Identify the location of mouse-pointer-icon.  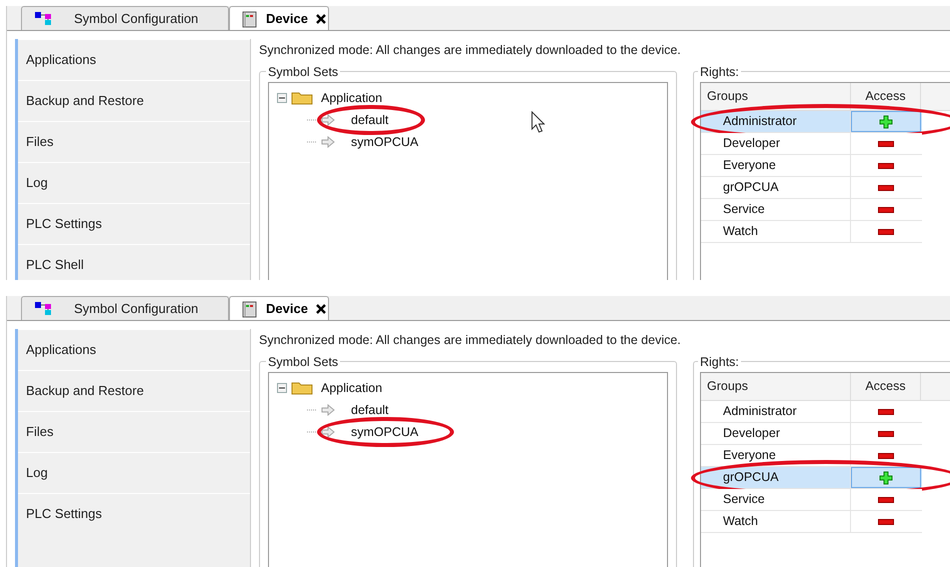
(538, 122).